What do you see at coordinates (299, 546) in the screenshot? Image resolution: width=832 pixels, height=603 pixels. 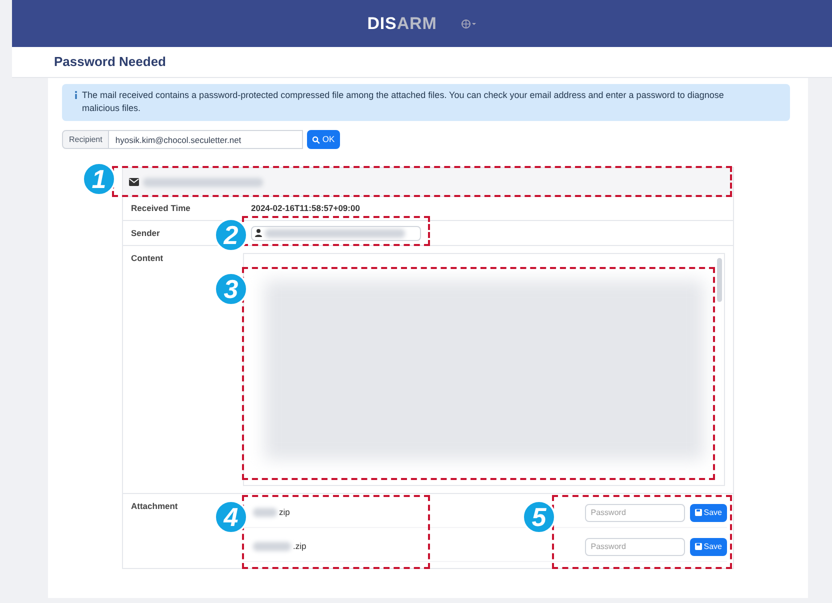 I see `attachment-name: .zip` at bounding box center [299, 546].